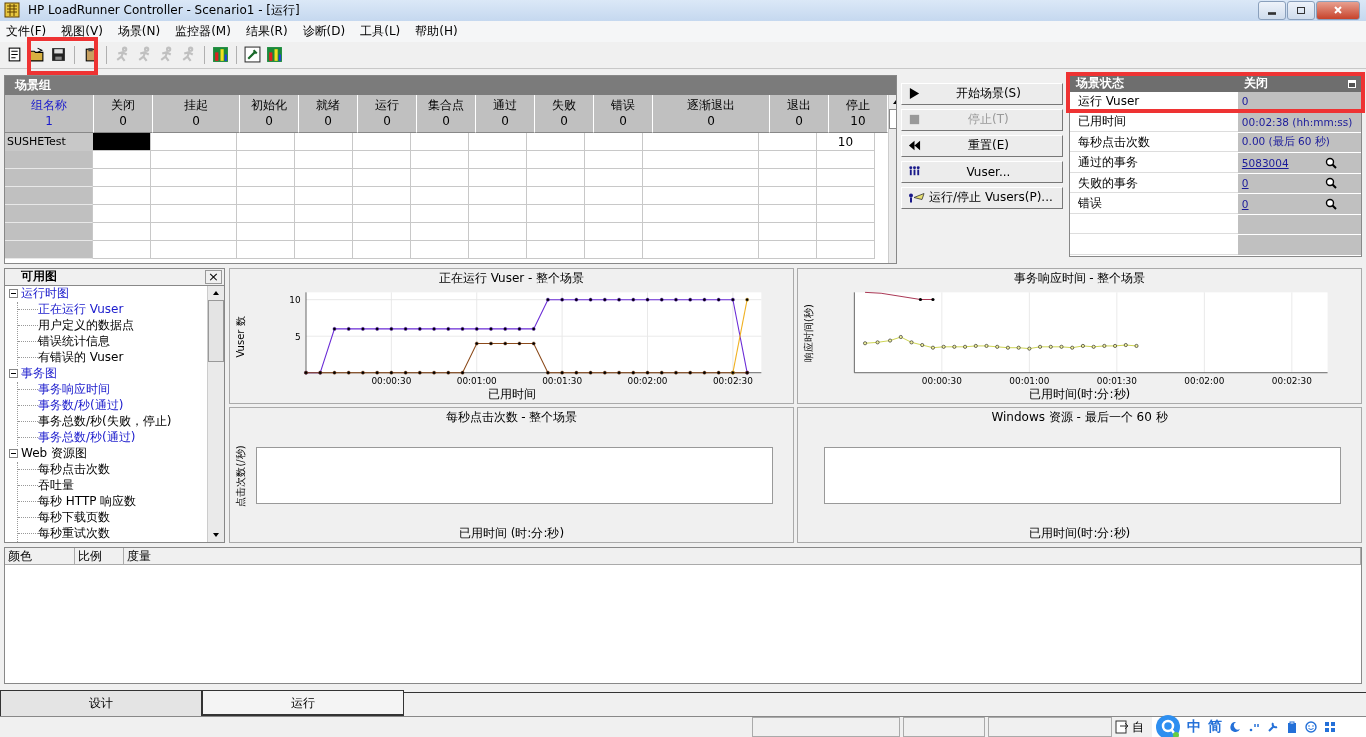  Describe the element at coordinates (328, 113) in the screenshot. I see `column-header: 就绪 0` at that location.